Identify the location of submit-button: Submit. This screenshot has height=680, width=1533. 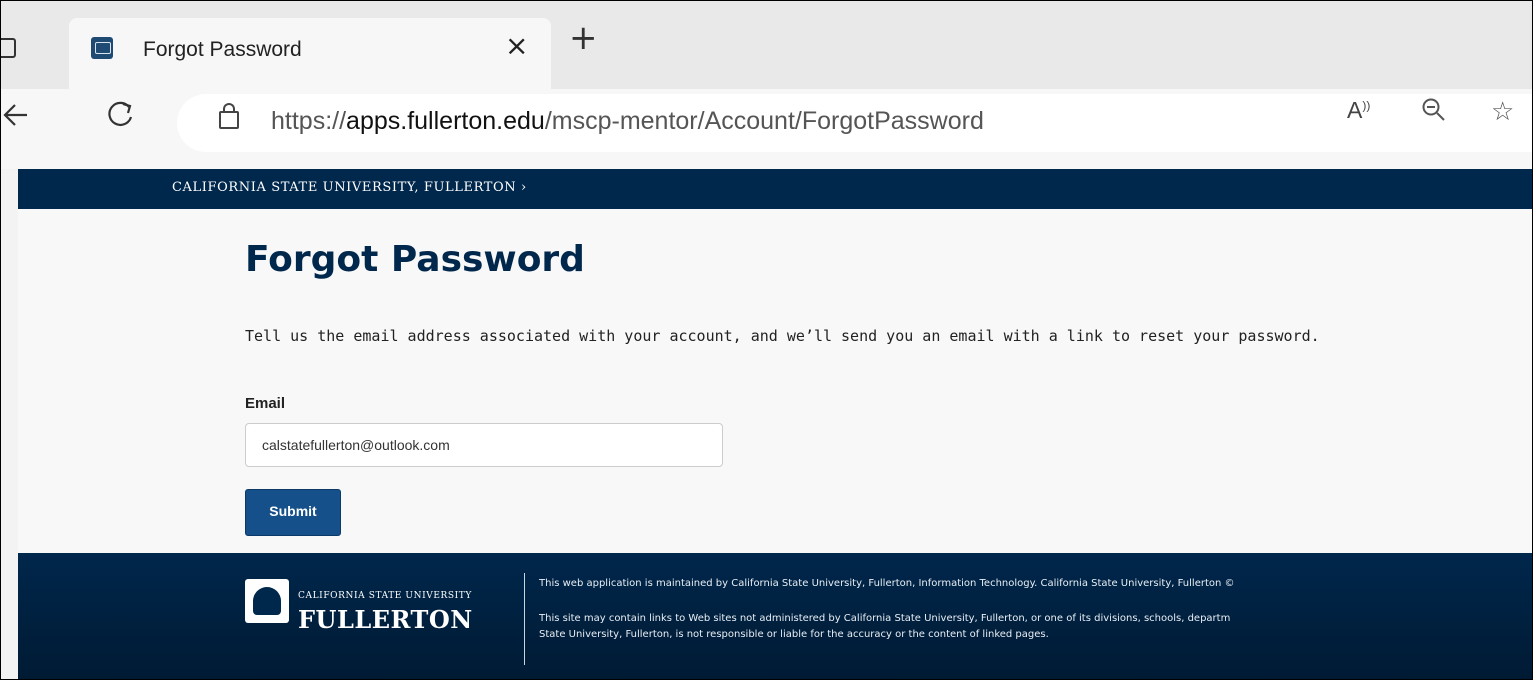
(293, 512).